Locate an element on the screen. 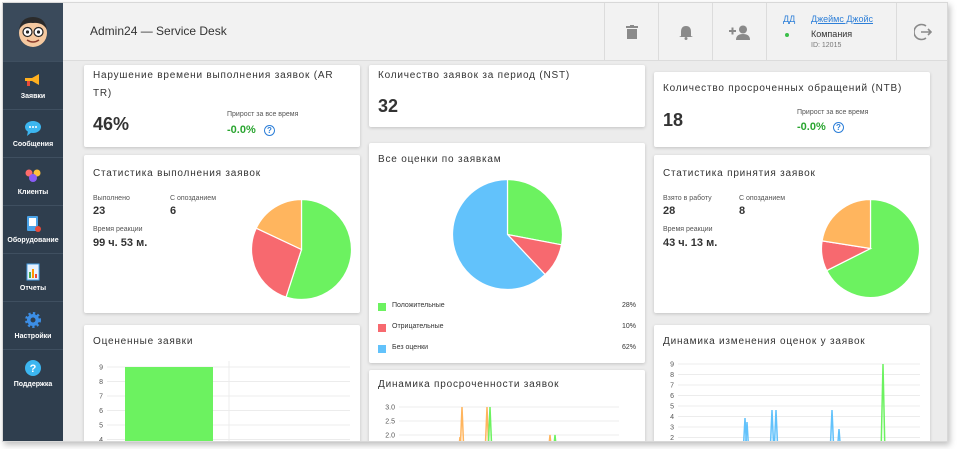  logout-button is located at coordinates (921, 32).